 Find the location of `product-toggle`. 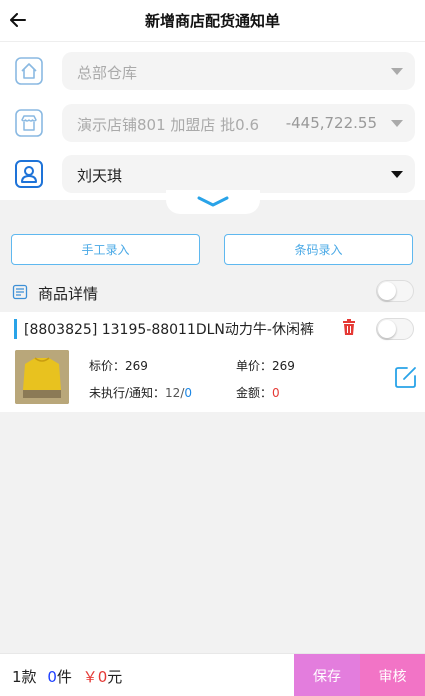

product-toggle is located at coordinates (395, 329).